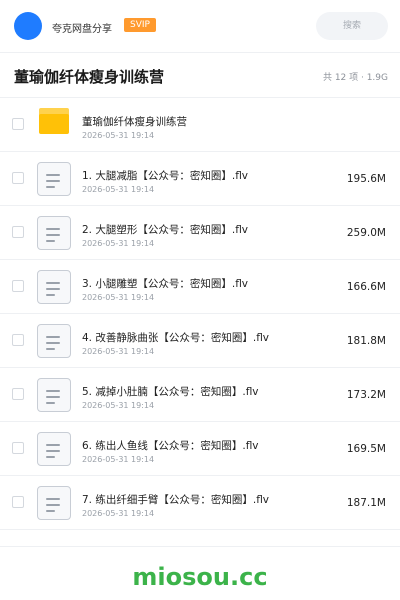 Image resolution: width=400 pixels, height=600 pixels. I want to click on file-size: 166.6M, so click(366, 287).